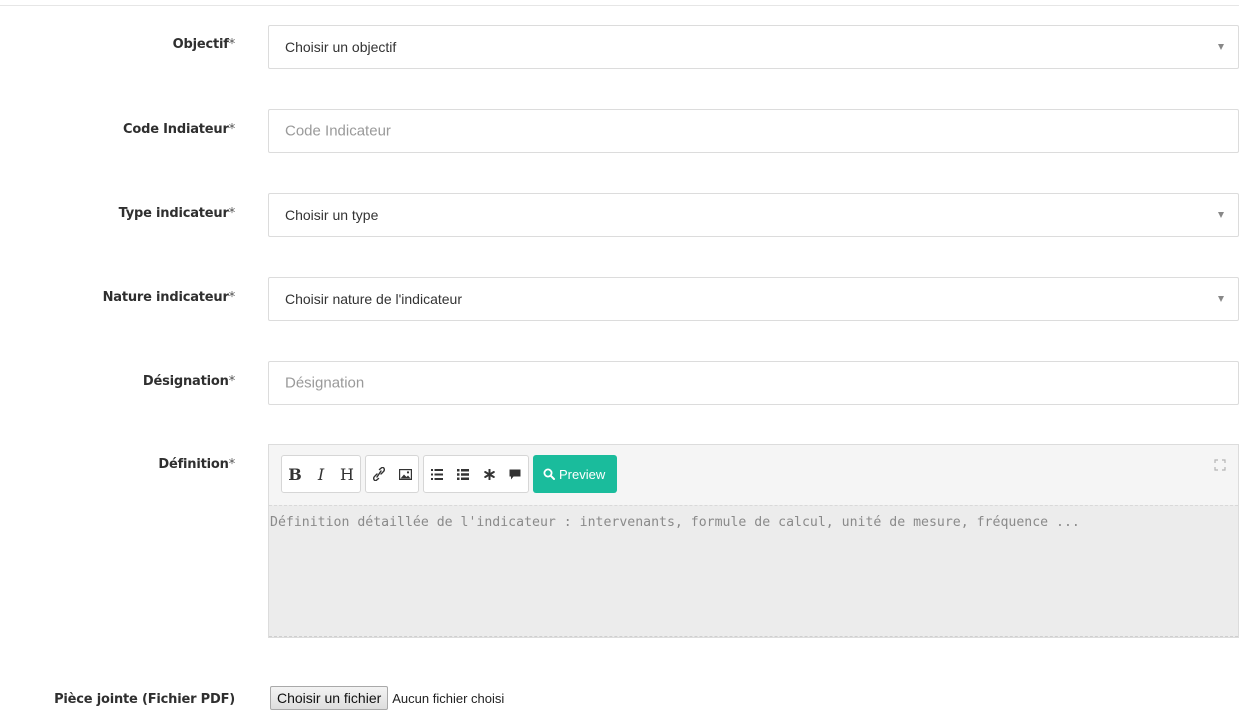  Describe the element at coordinates (373, 299) in the screenshot. I see `nature-indicateur-selected-value: Choisir nature de l'indicateur` at that location.